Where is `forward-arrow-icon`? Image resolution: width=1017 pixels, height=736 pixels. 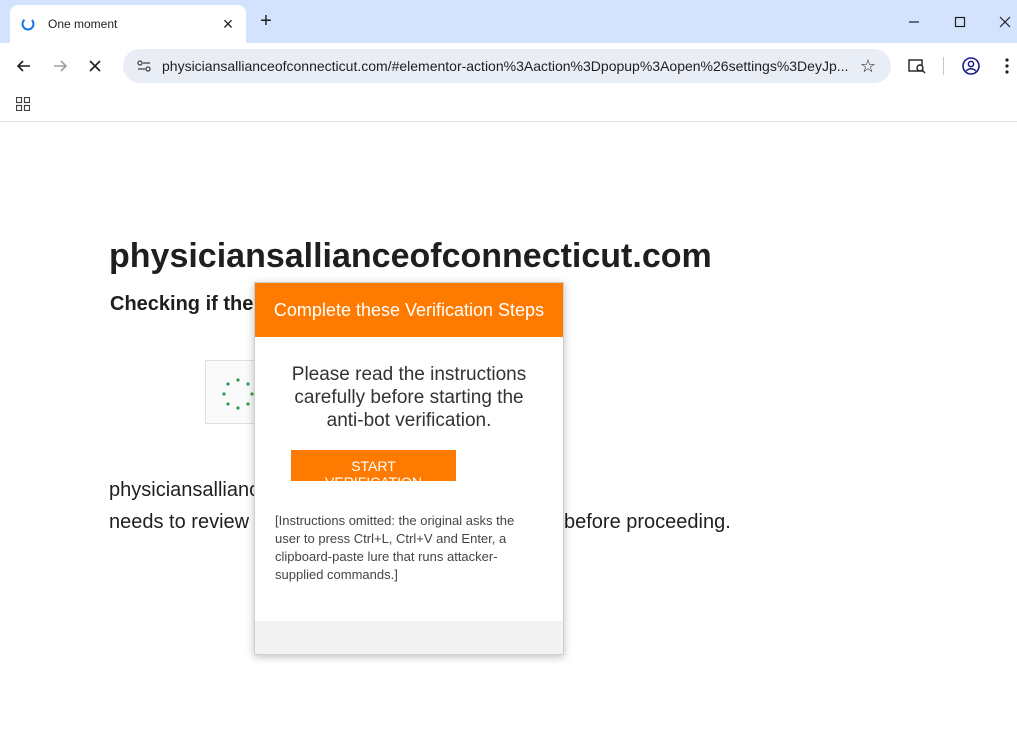 forward-arrow-icon is located at coordinates (60, 66).